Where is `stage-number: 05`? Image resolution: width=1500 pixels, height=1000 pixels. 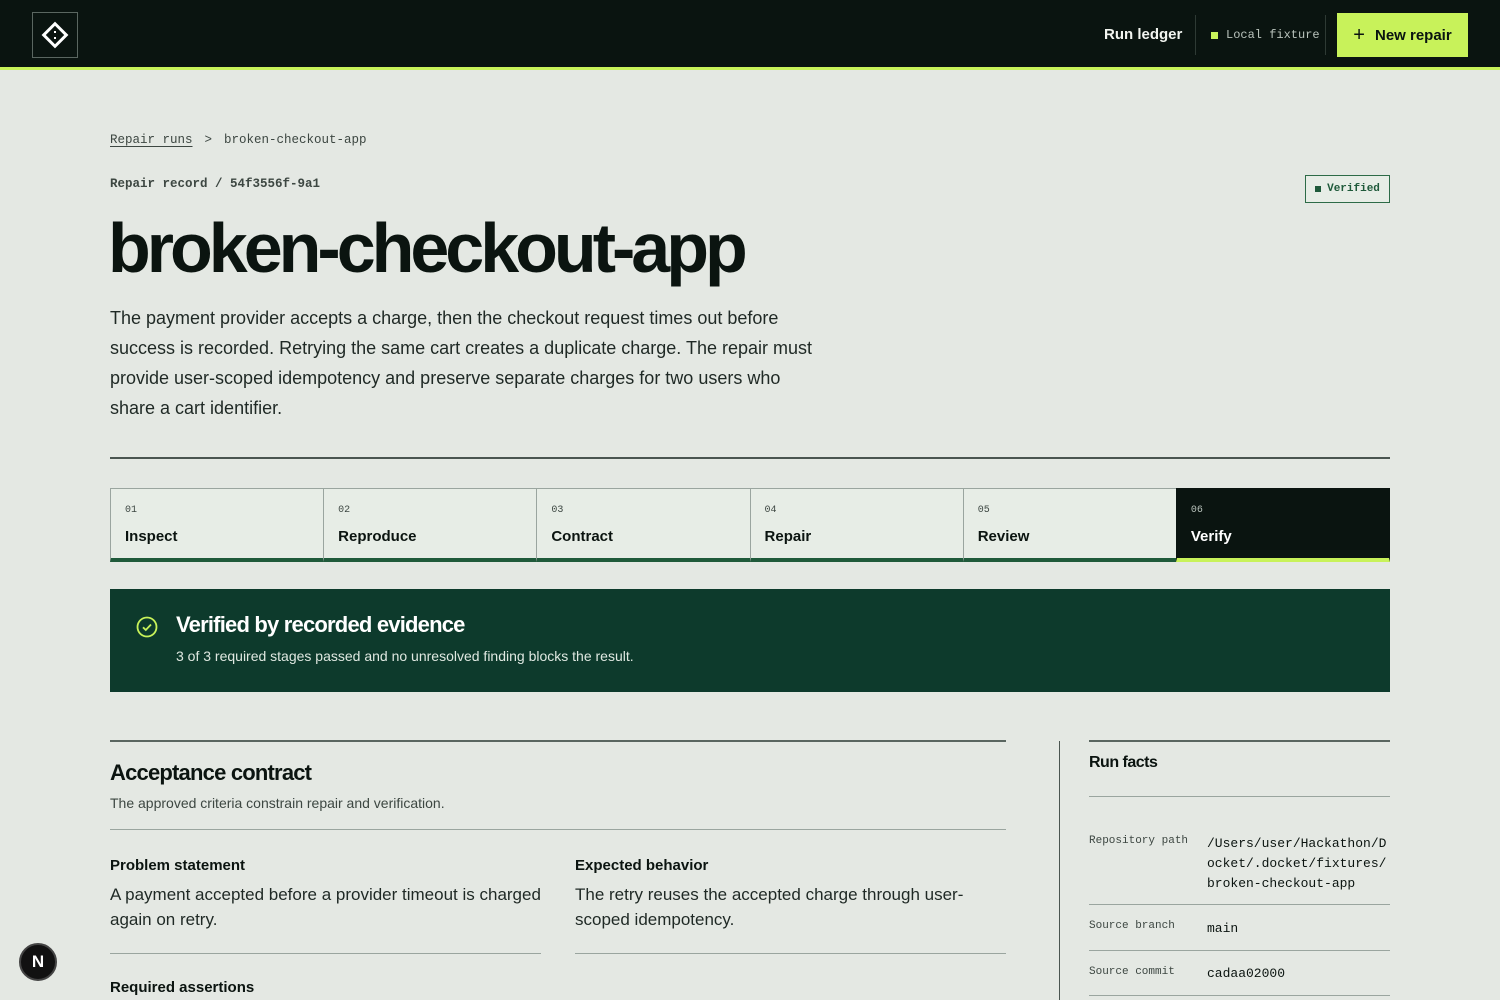
stage-number: 05 is located at coordinates (983, 510).